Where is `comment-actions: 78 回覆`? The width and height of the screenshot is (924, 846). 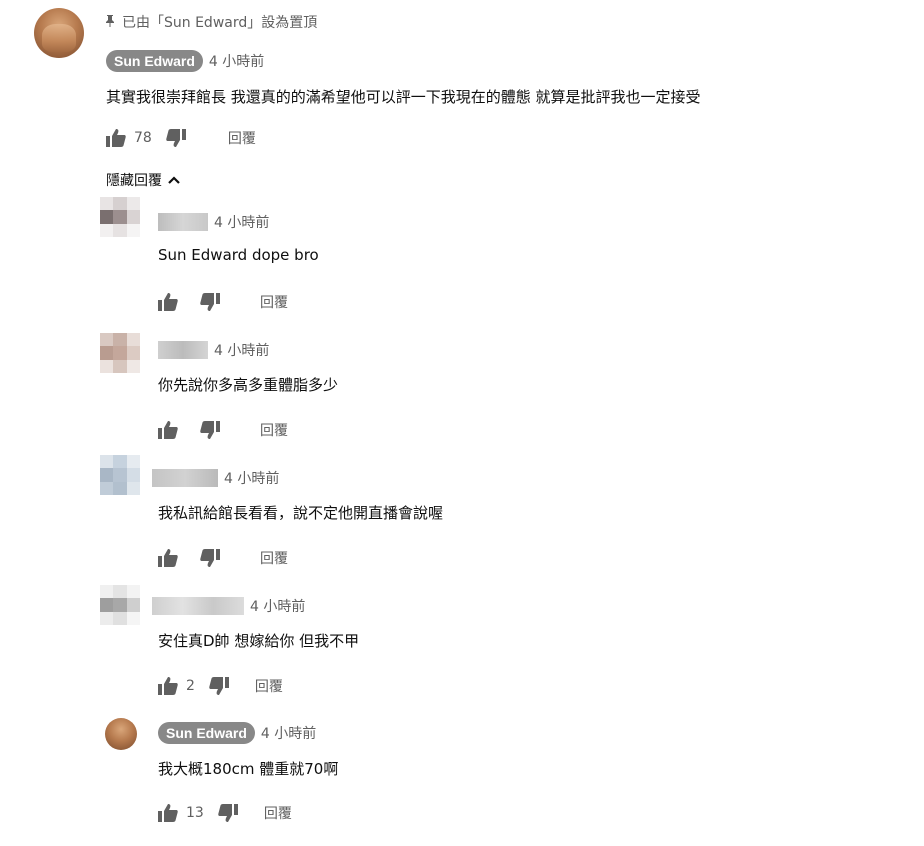
comment-actions: 78 回覆 is located at coordinates (181, 138).